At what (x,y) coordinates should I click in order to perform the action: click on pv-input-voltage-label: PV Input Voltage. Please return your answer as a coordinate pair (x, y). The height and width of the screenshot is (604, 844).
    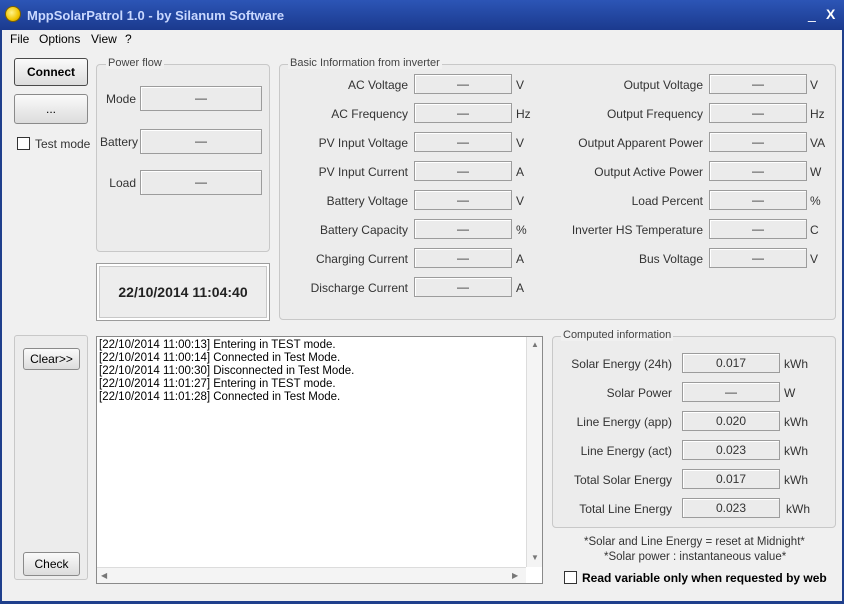
    Looking at the image, I should click on (363, 143).